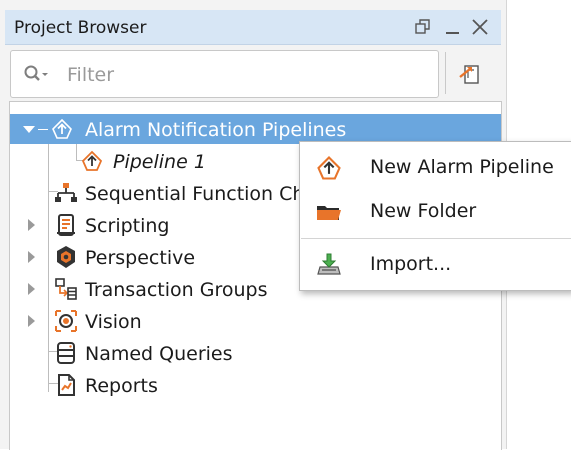 This screenshot has width=571, height=450. What do you see at coordinates (436, 238) in the screenshot?
I see `menu-separator` at bounding box center [436, 238].